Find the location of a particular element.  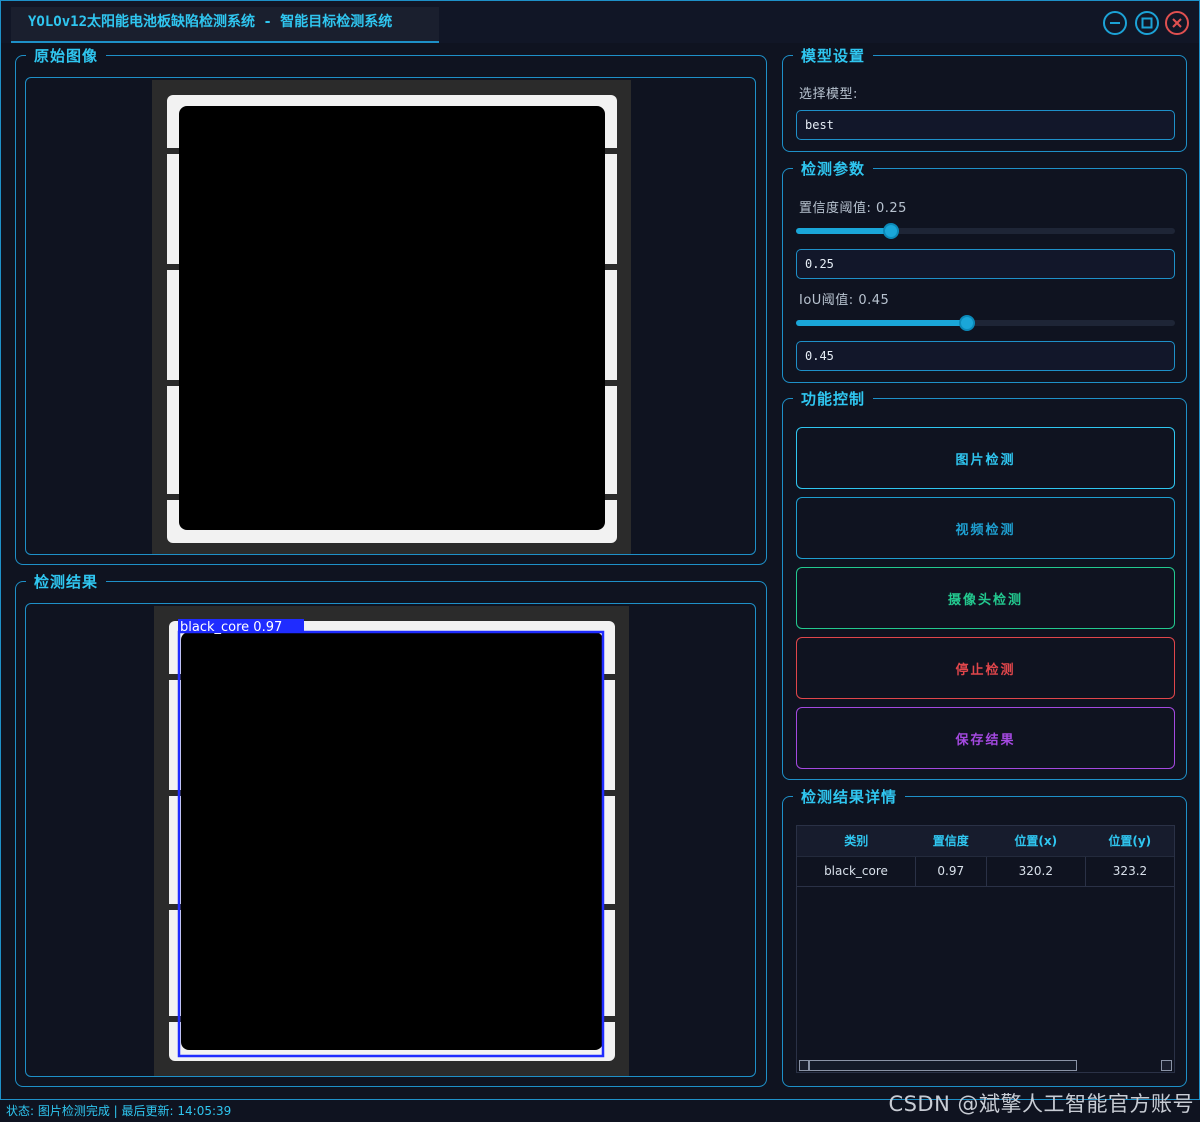

cell-confidence: 0.97 is located at coordinates (951, 871).